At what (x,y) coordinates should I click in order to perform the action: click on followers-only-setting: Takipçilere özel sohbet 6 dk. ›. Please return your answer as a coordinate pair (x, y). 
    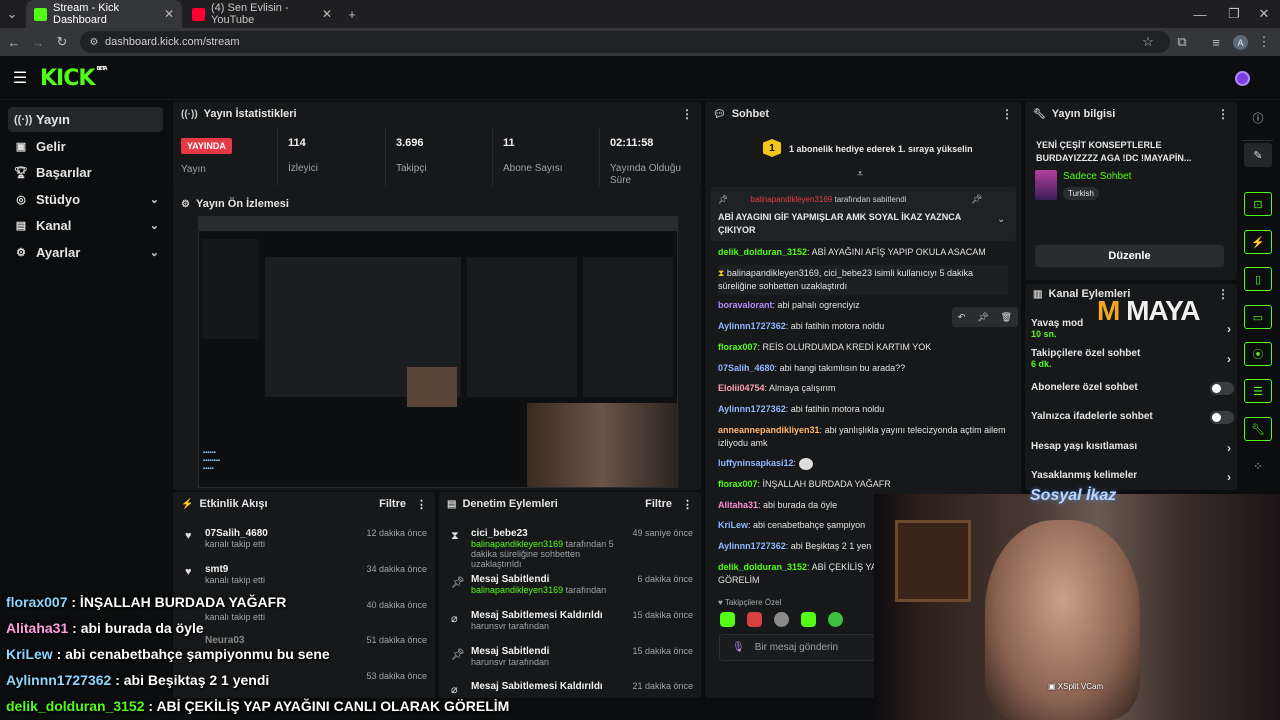
    Looking at the image, I should click on (1131, 358).